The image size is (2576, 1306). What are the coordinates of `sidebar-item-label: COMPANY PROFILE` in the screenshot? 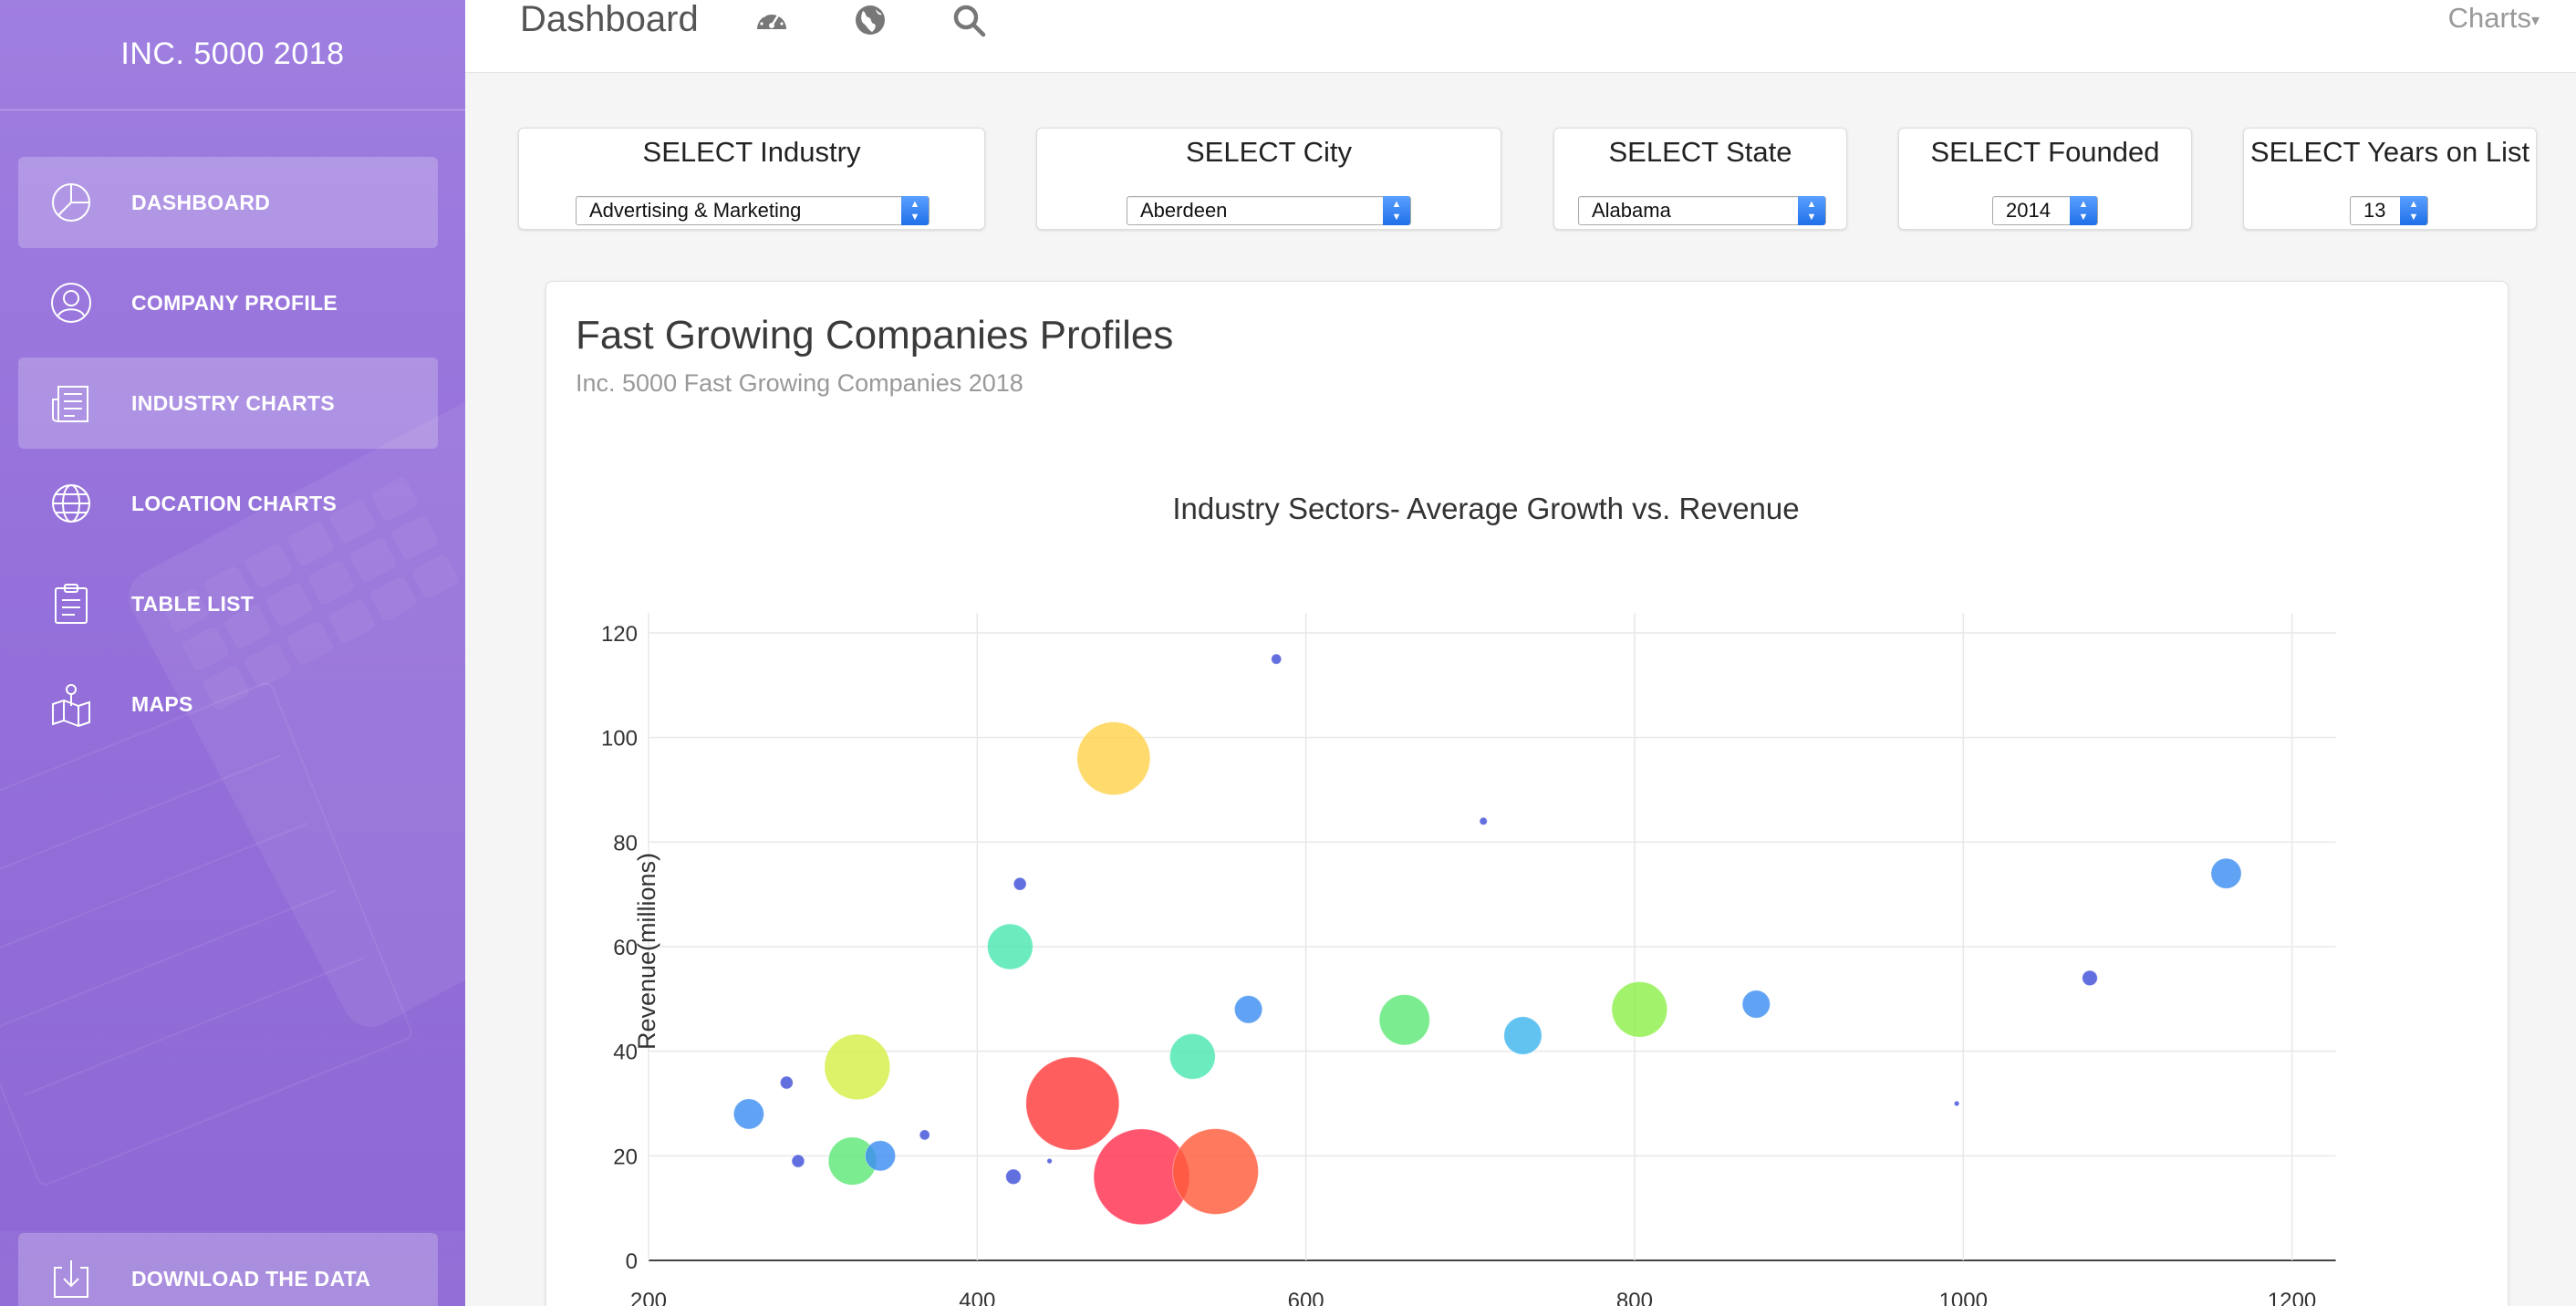 It's located at (234, 302).